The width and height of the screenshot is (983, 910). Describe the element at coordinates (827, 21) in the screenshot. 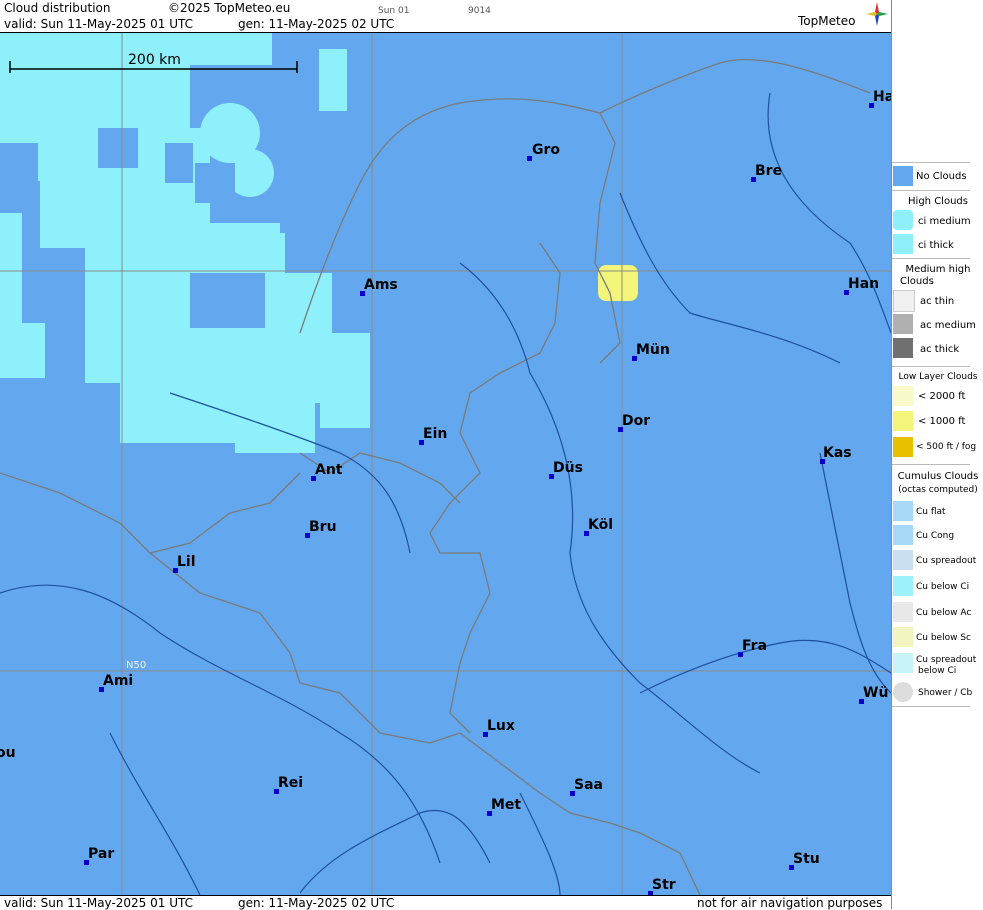

I see `topmeteo-logo: TopMeteo` at that location.